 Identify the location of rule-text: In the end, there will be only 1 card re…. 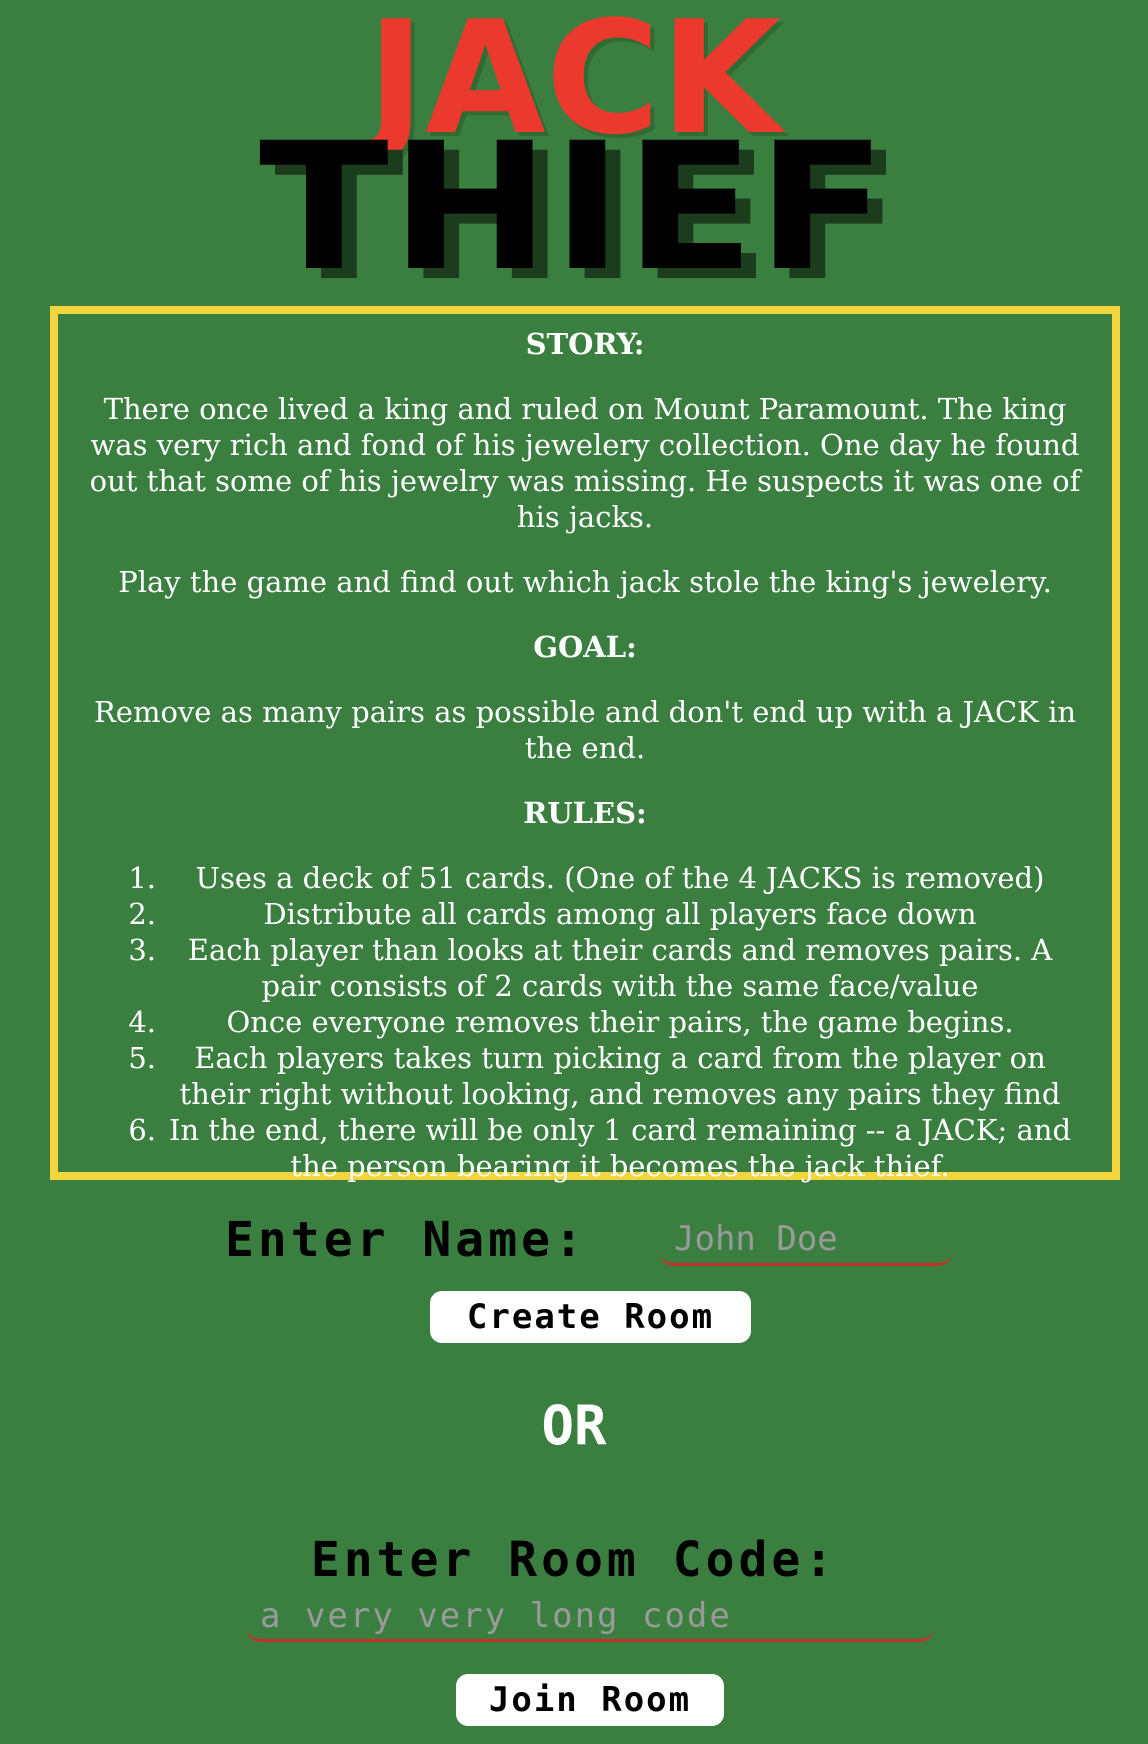
(620, 1148).